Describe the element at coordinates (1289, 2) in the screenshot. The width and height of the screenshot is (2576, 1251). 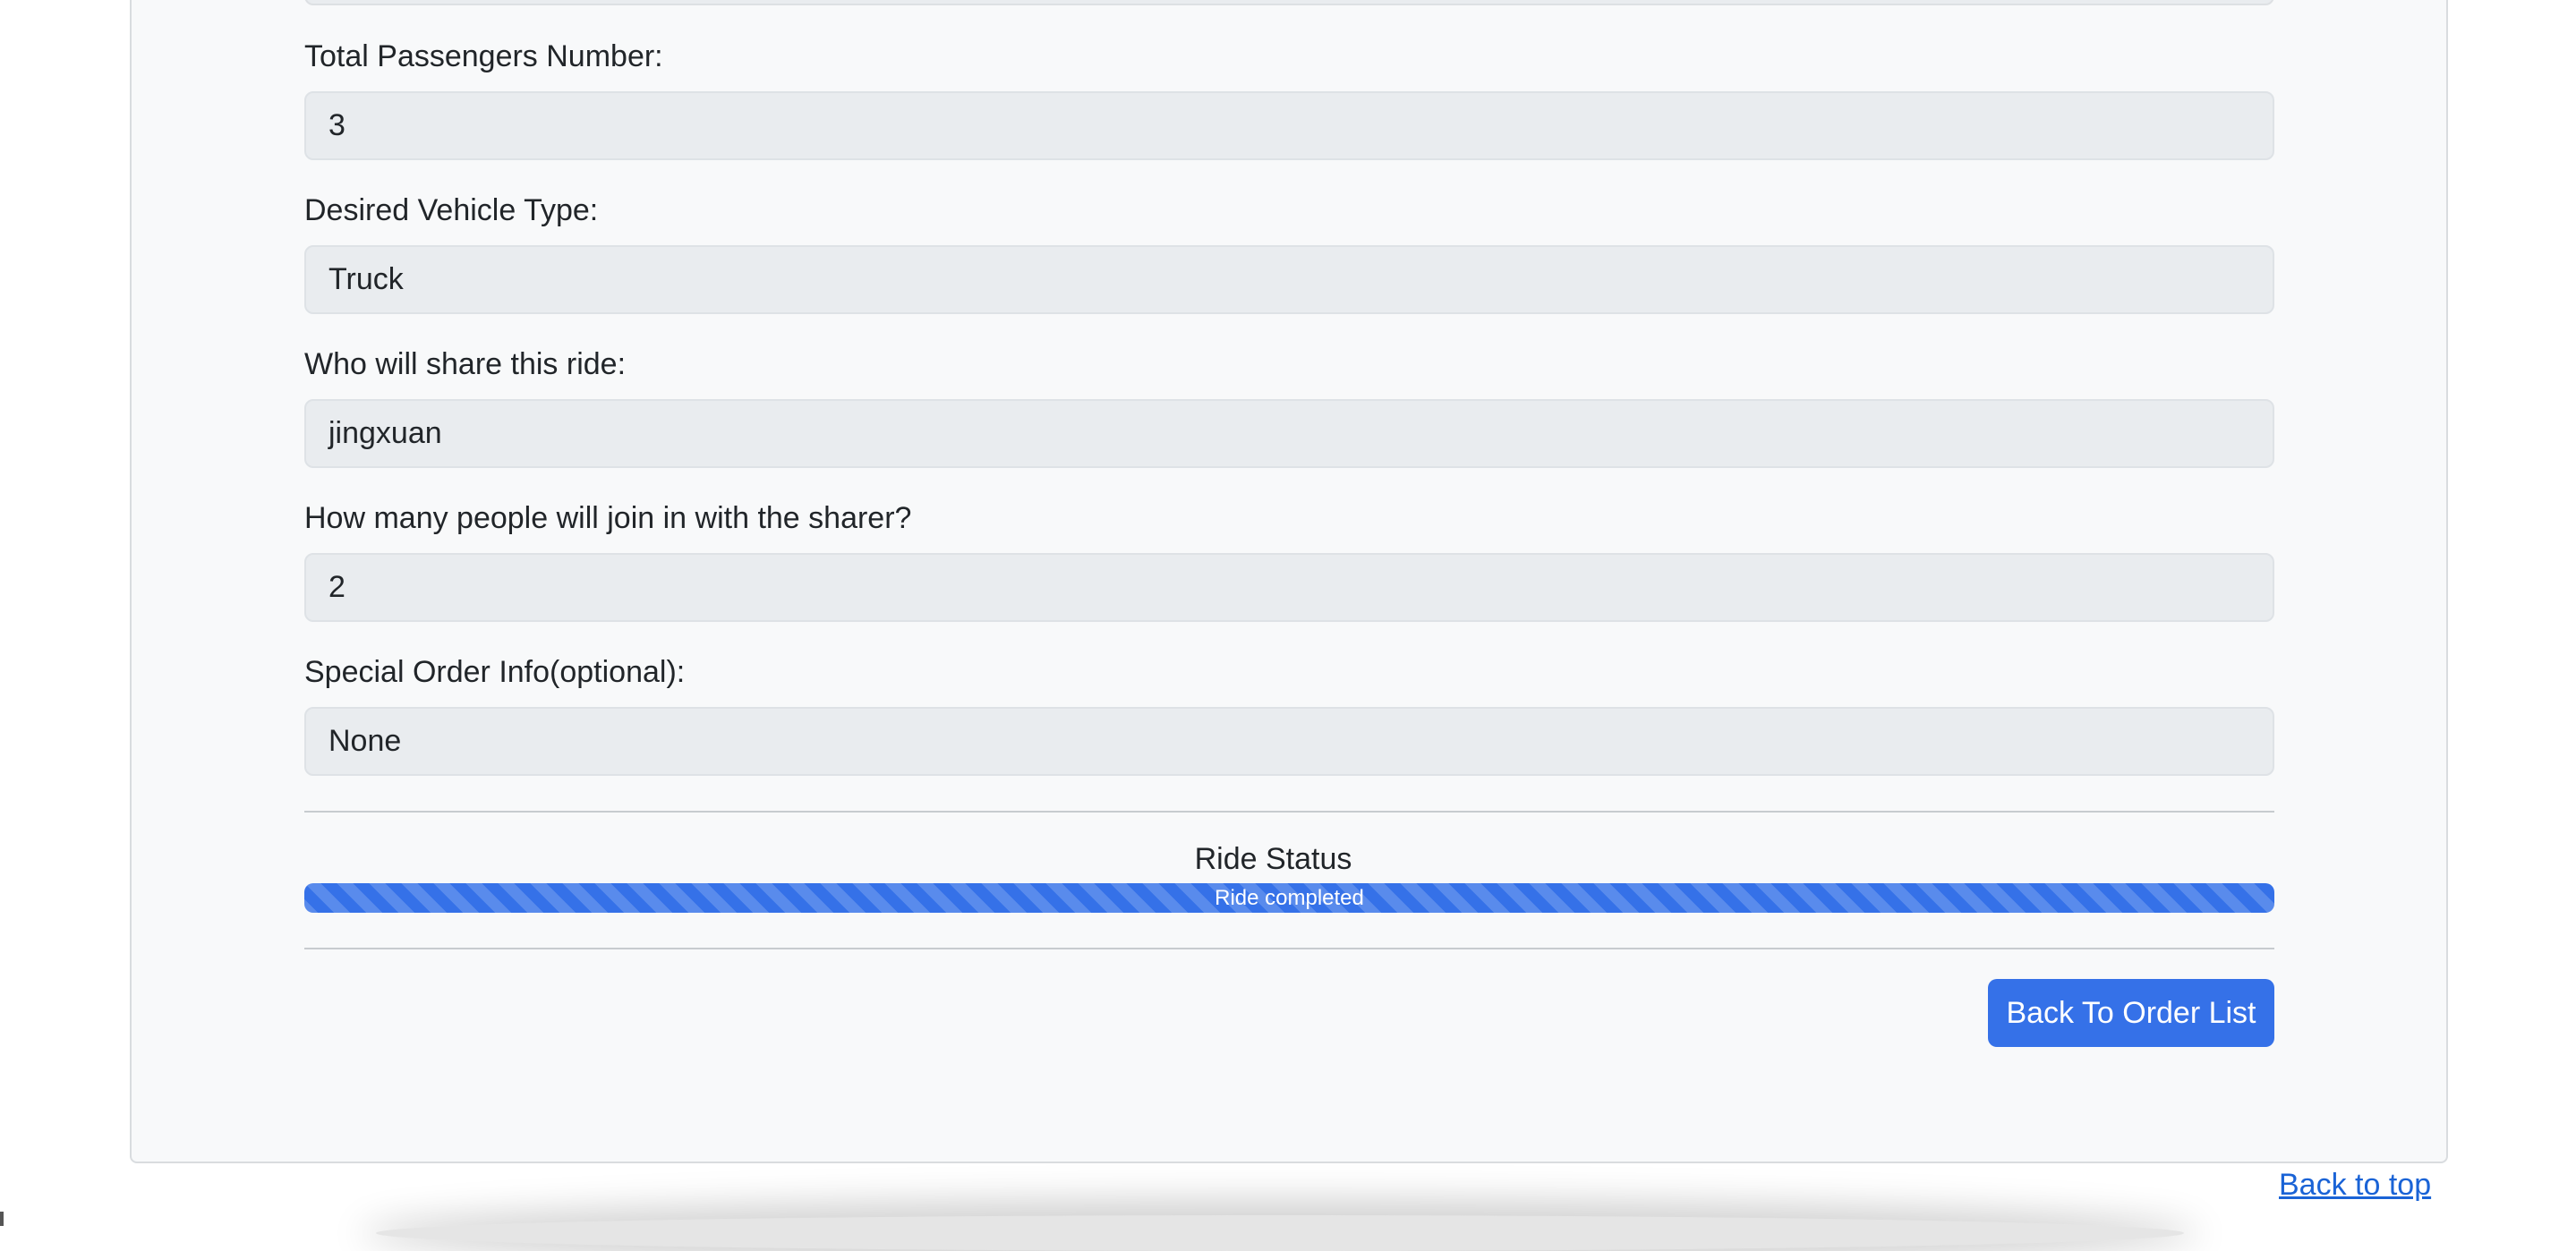
I see `previous-field-value` at that location.